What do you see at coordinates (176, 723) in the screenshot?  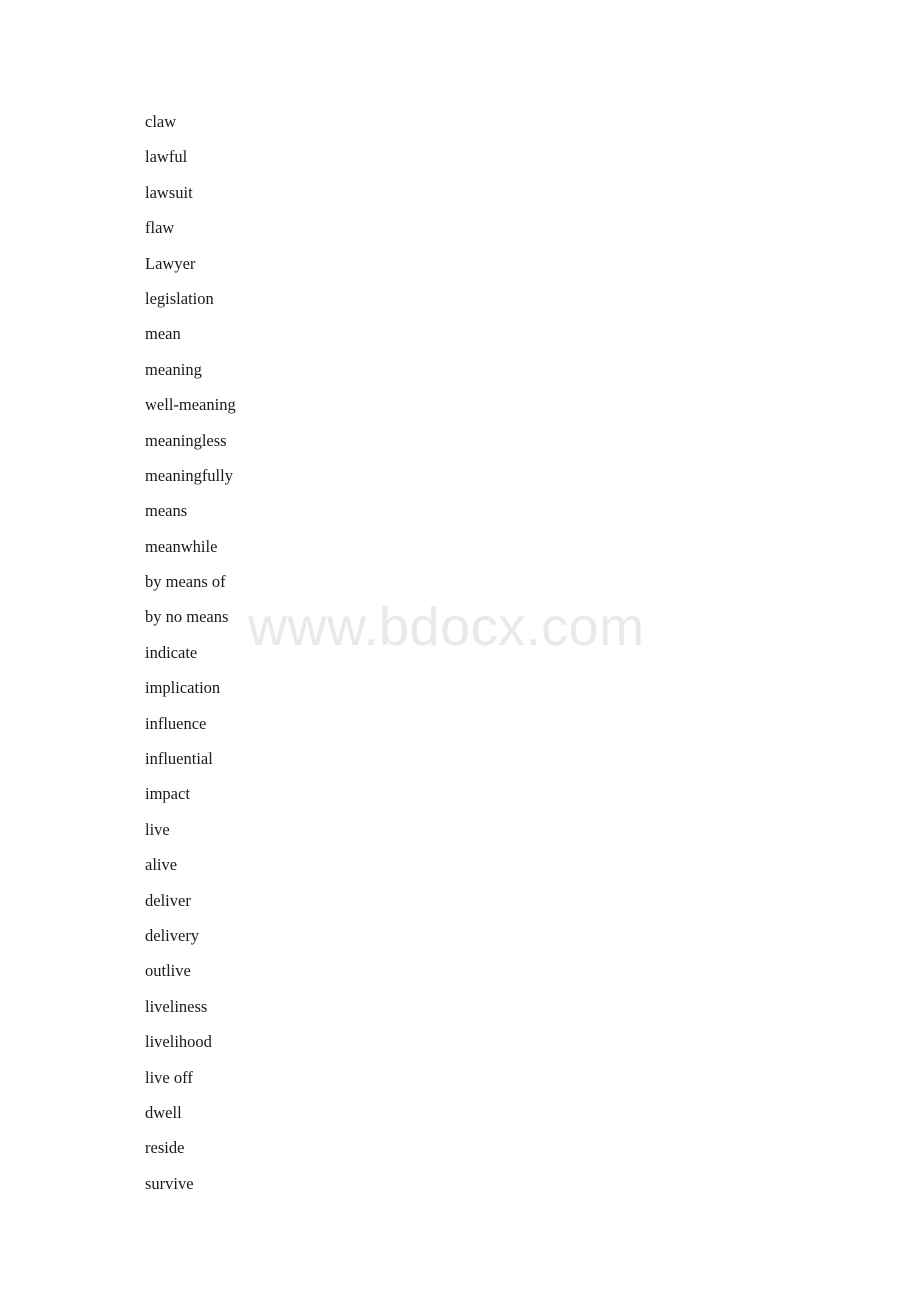 I see `list-item: influence` at bounding box center [176, 723].